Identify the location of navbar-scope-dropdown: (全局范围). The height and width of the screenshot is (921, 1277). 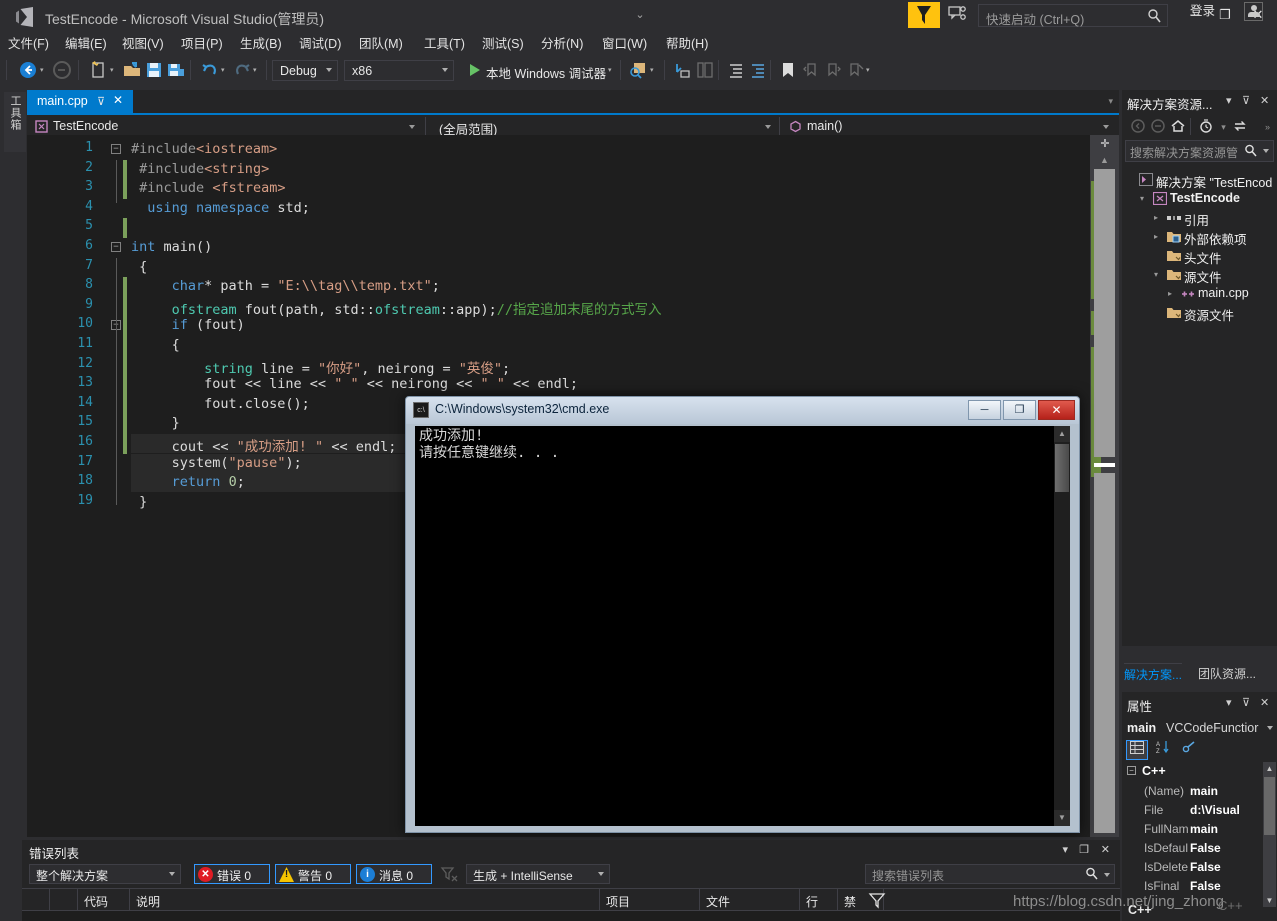
(604, 127).